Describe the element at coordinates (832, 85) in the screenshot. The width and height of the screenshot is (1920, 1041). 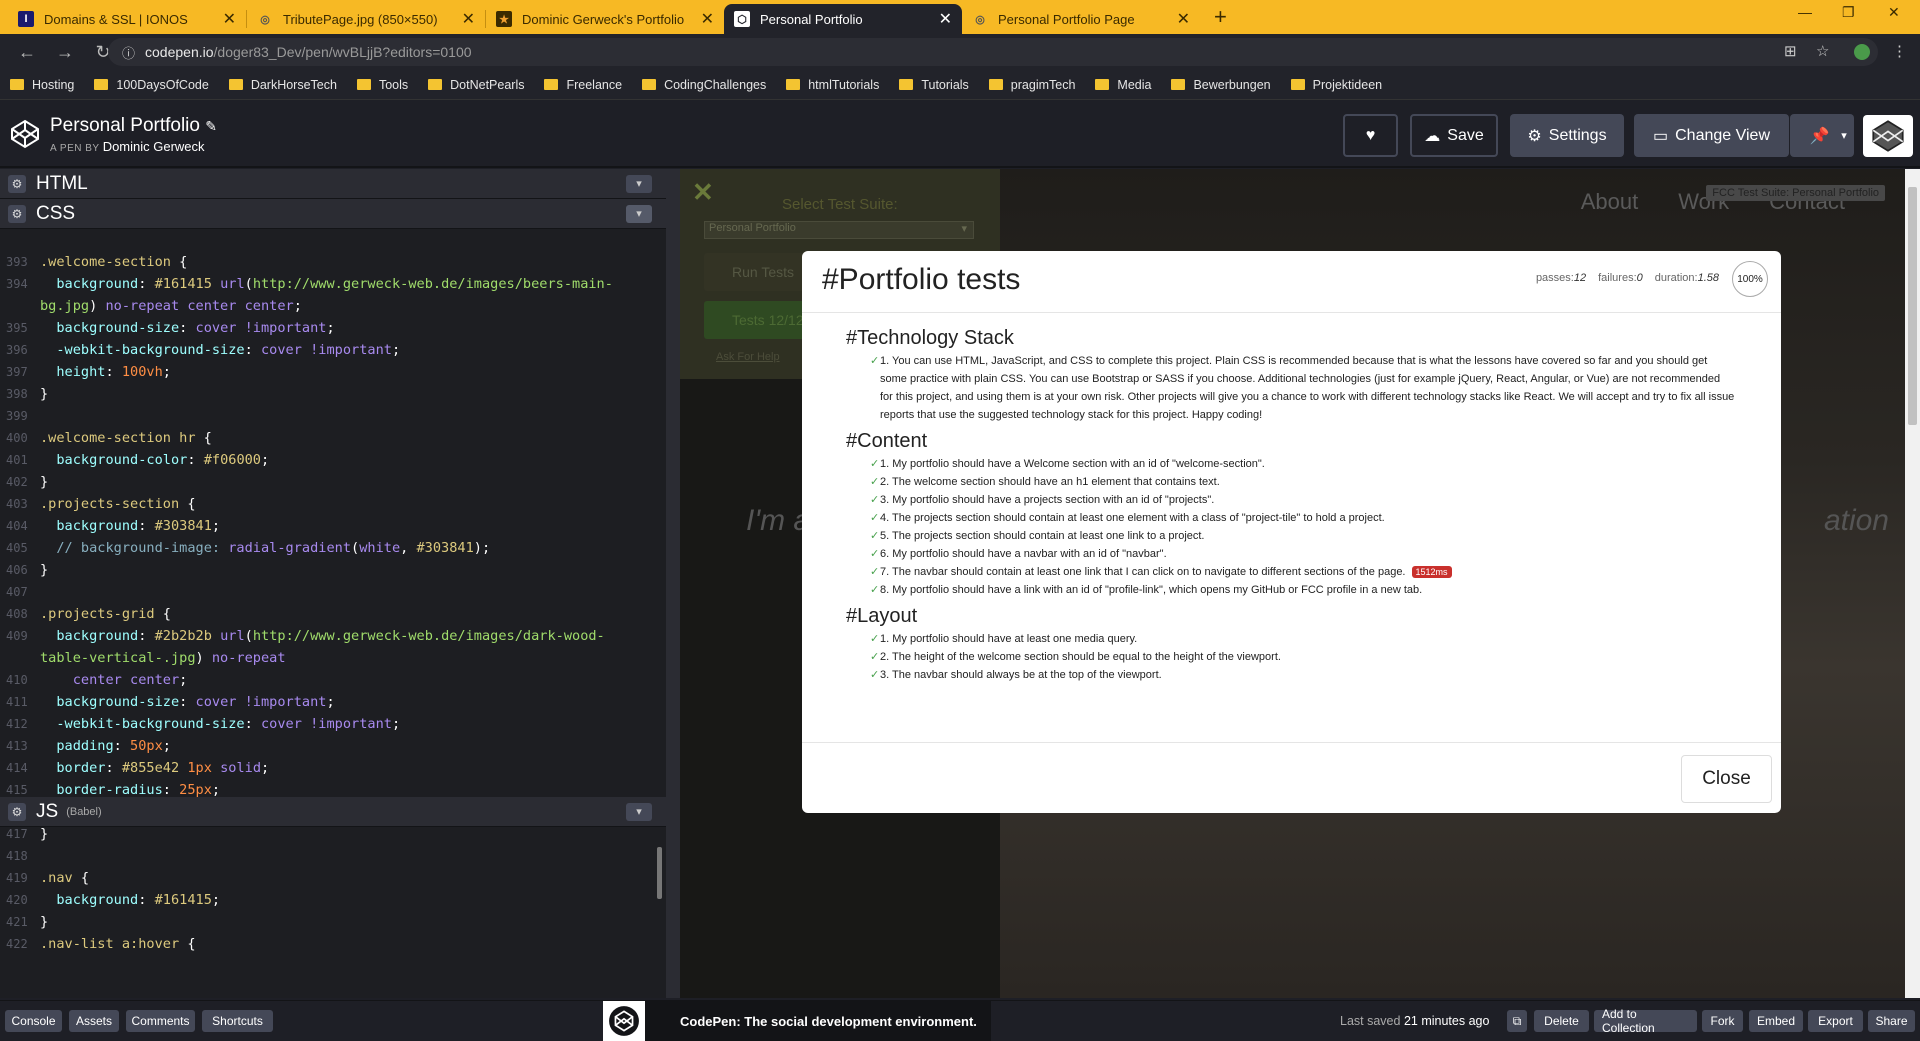
I see `bookmark-folder: htmlTutorials` at that location.